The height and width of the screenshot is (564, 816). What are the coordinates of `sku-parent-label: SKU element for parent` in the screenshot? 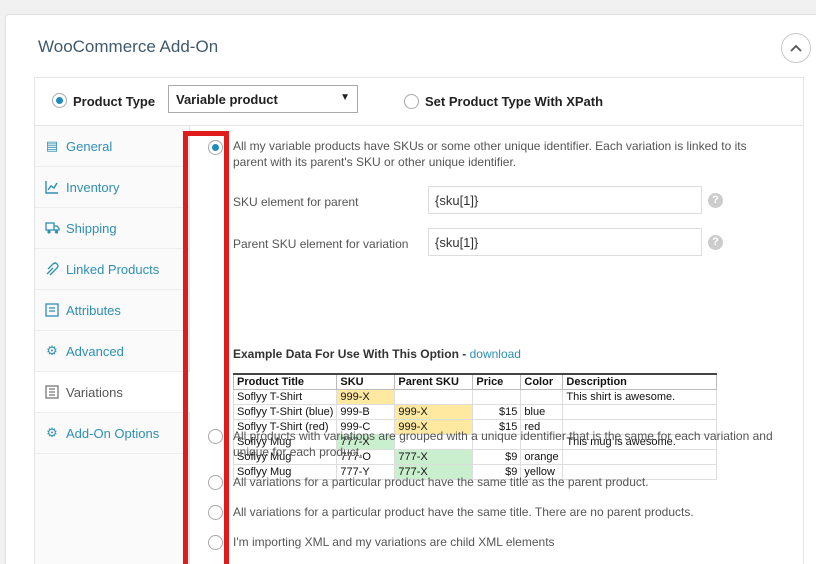 It's located at (296, 202).